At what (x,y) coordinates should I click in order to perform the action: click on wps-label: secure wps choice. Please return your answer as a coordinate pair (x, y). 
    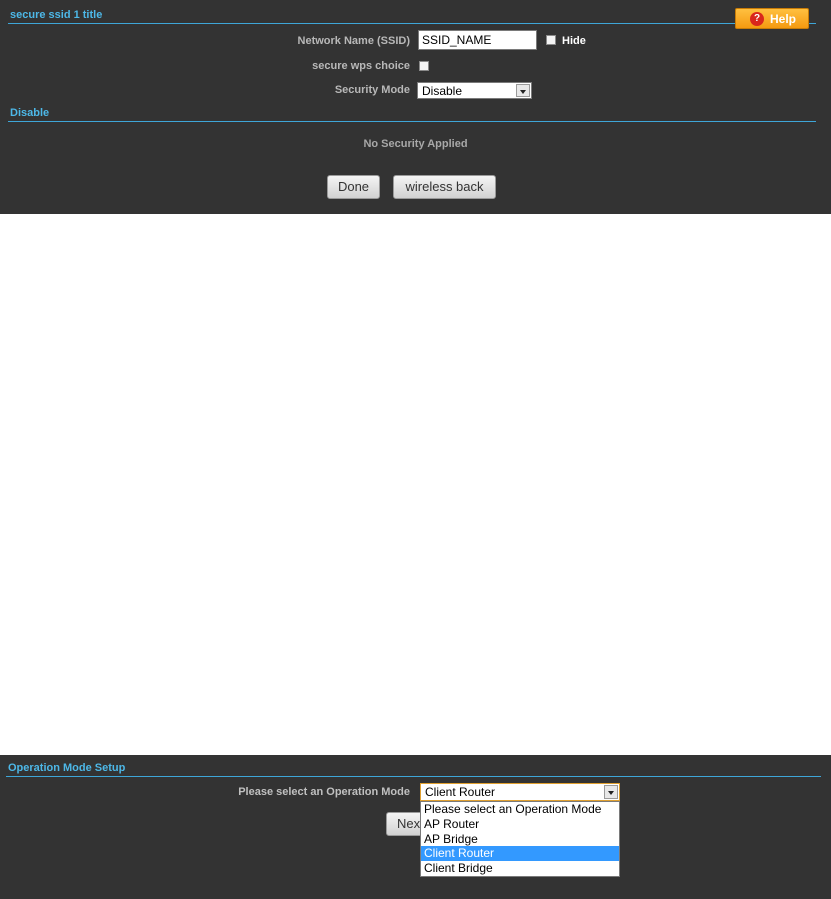
    Looking at the image, I should click on (361, 66).